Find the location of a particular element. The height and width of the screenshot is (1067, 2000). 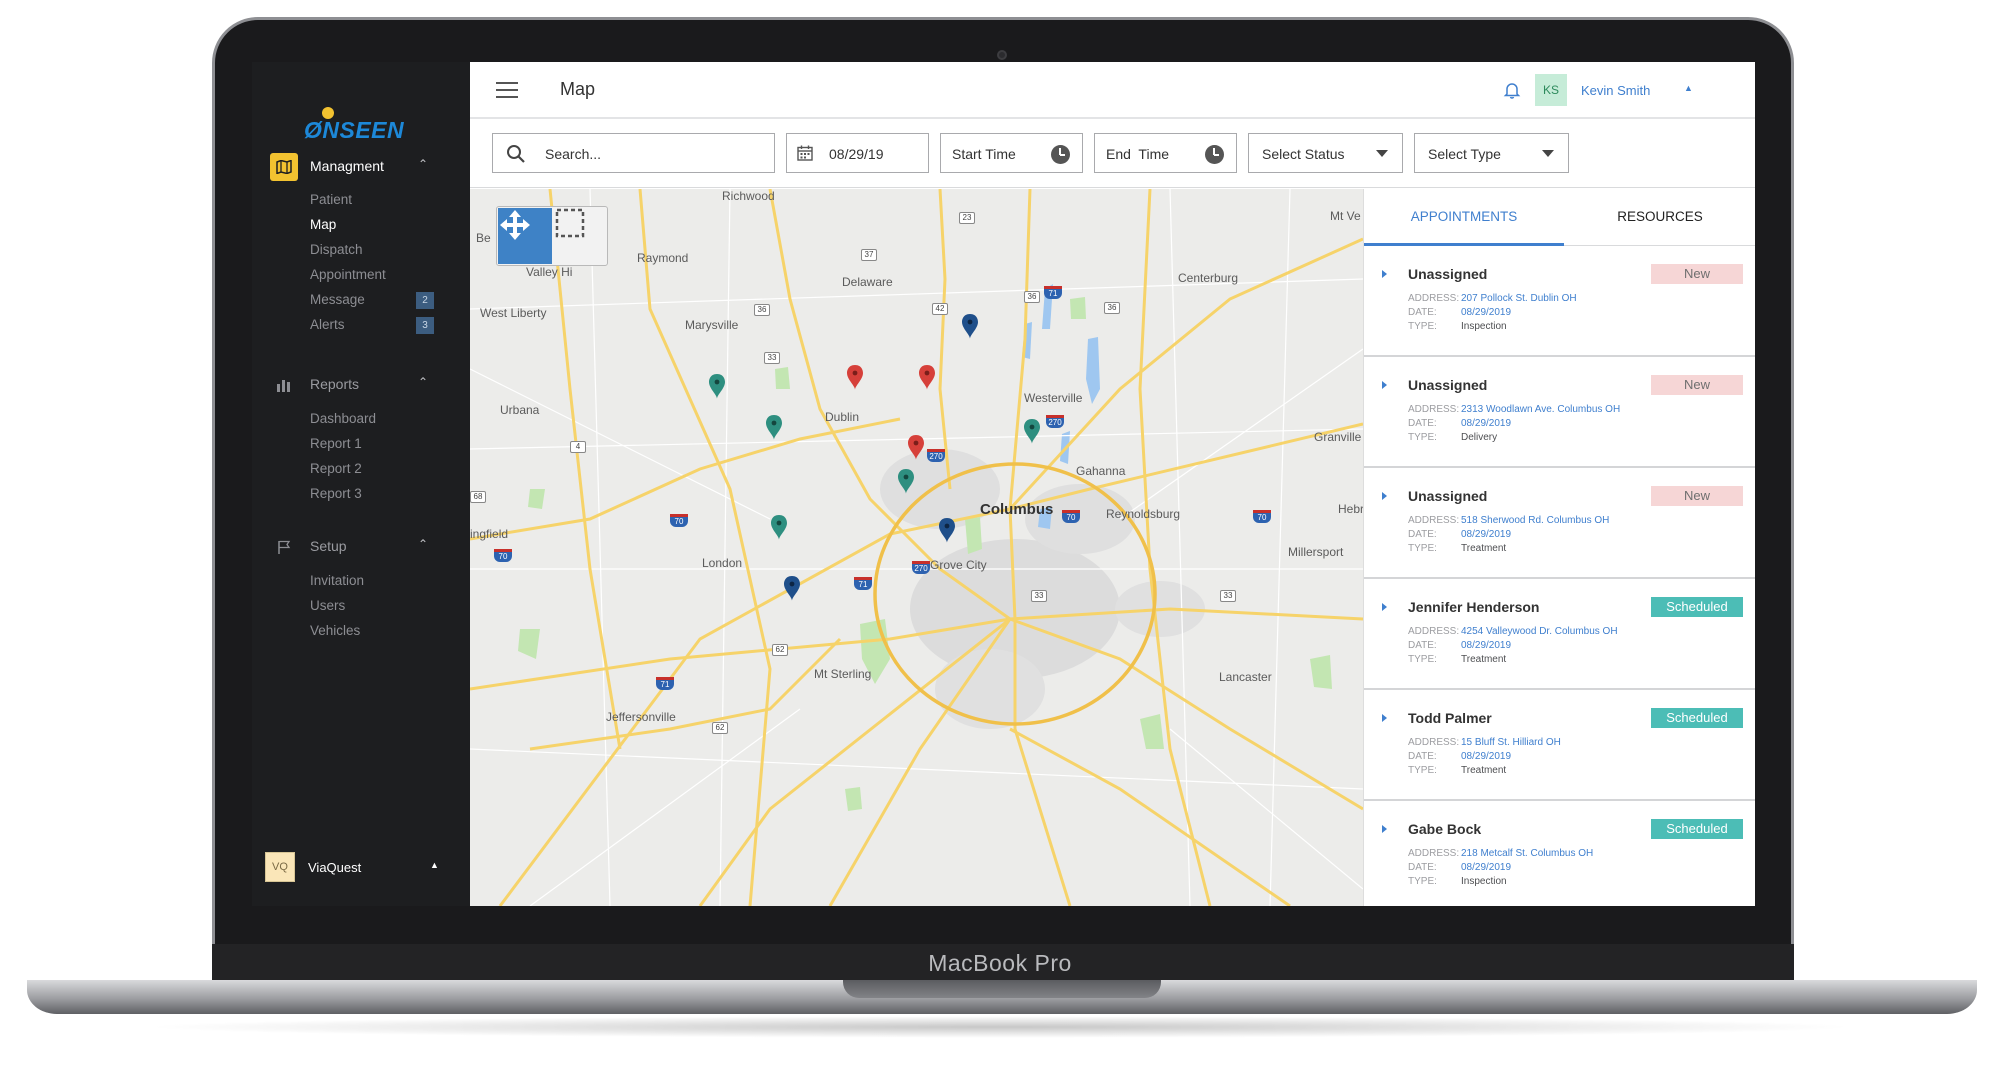

nav-header-managment: Managment ⌃ is located at coordinates (361, 166).